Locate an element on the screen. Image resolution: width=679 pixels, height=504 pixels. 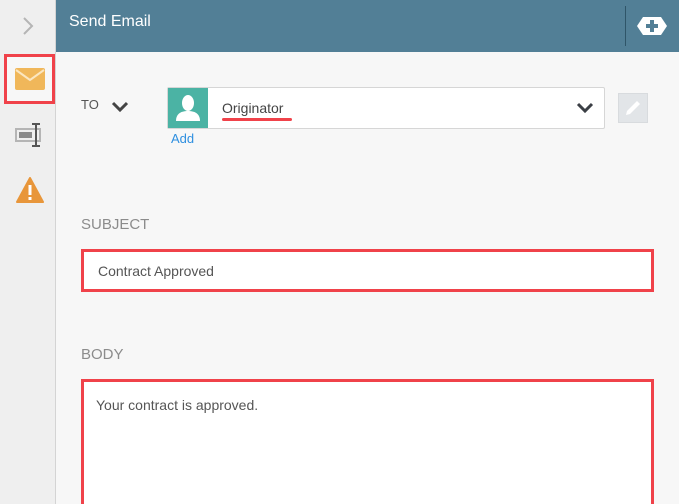
warning-icon is located at coordinates (29, 190).